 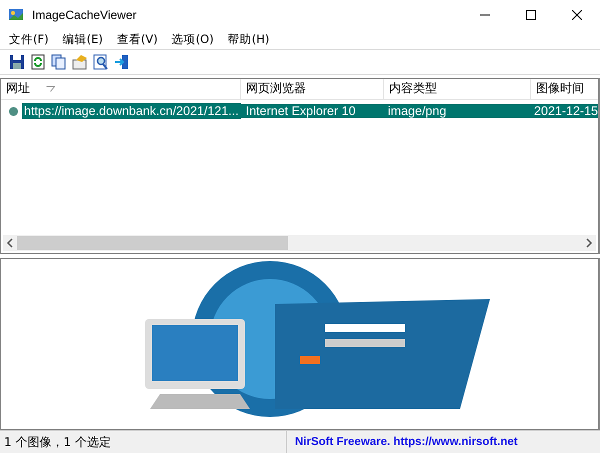 I want to click on table-row: https://image.downbank.cn/2021/121... Internet Explorer 10 image/png 2021-12-15, so click(x=299, y=111).